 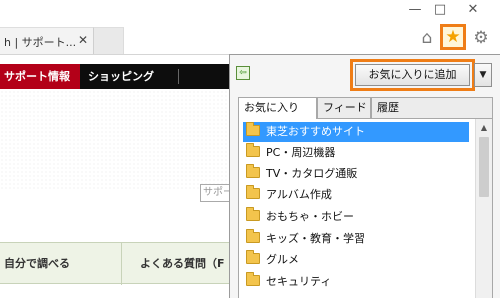 I want to click on list-item-label: TV・カタログ通販, so click(x=312, y=173).